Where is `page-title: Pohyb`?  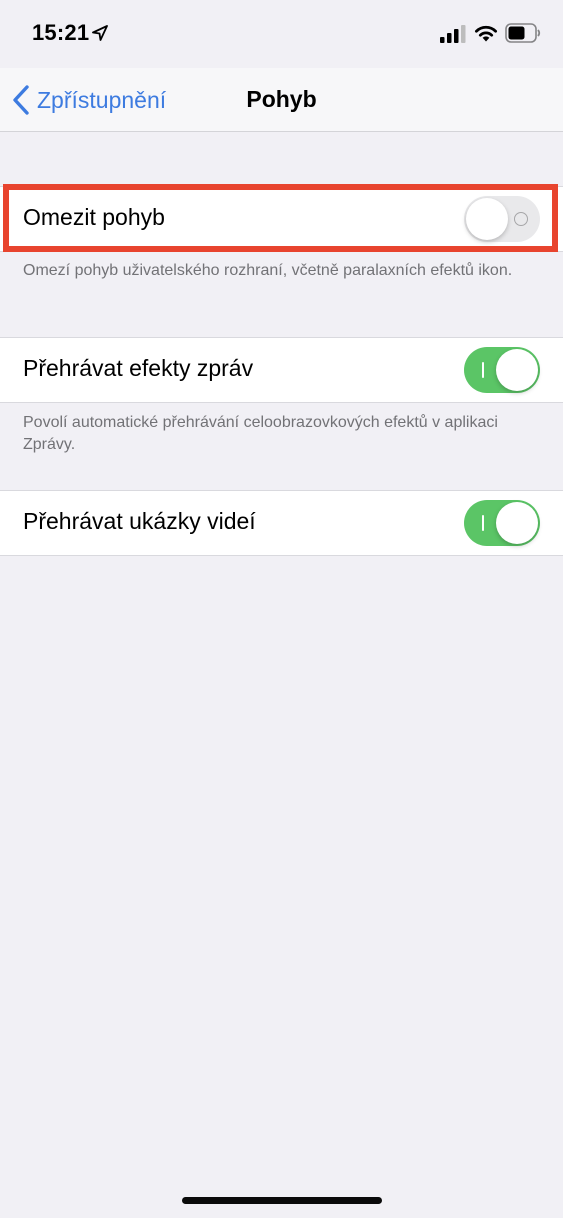 page-title: Pohyb is located at coordinates (281, 99).